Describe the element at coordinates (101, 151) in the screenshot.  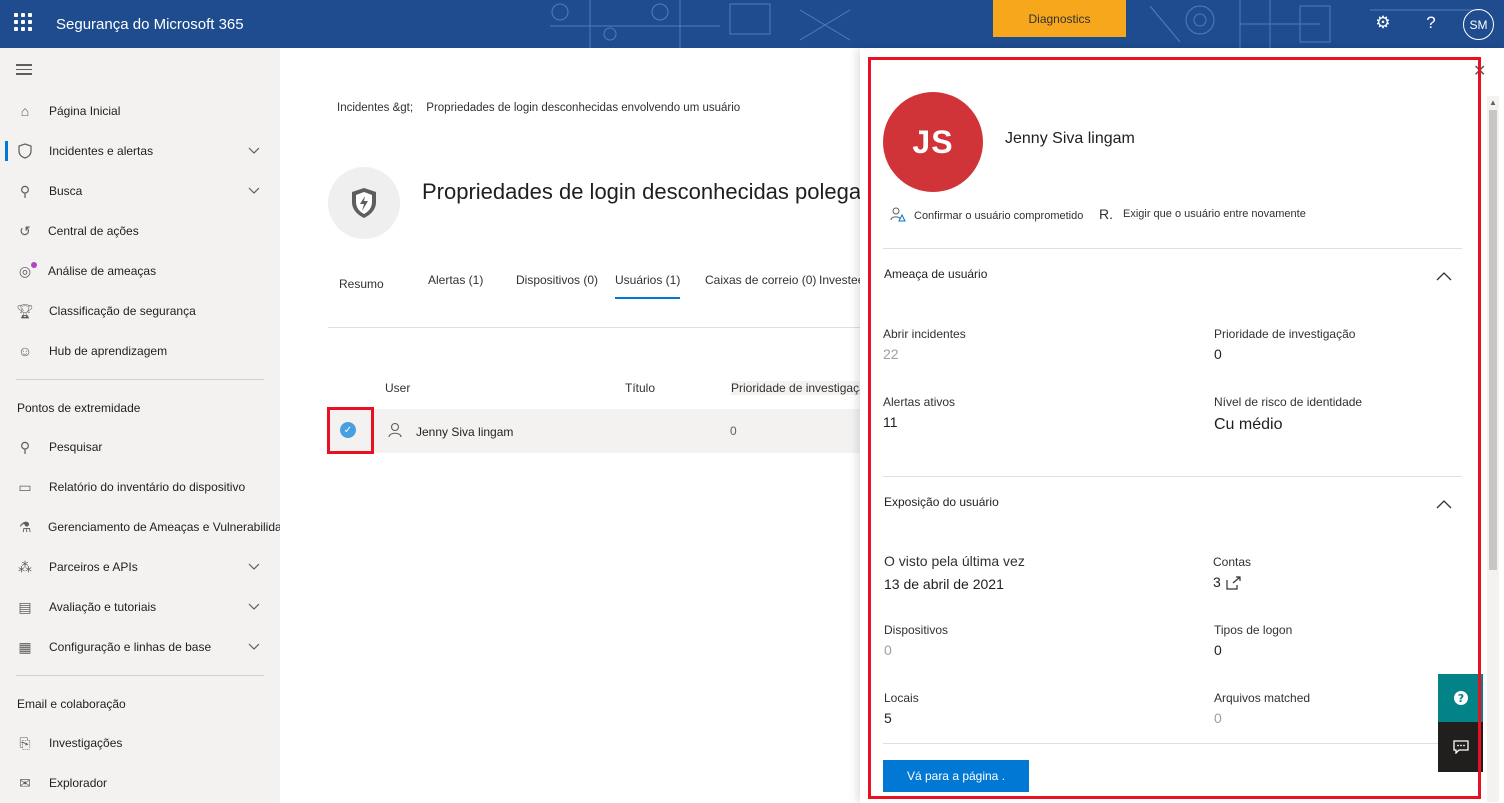
I see `nav-item-label: Incidentes e alertas` at that location.